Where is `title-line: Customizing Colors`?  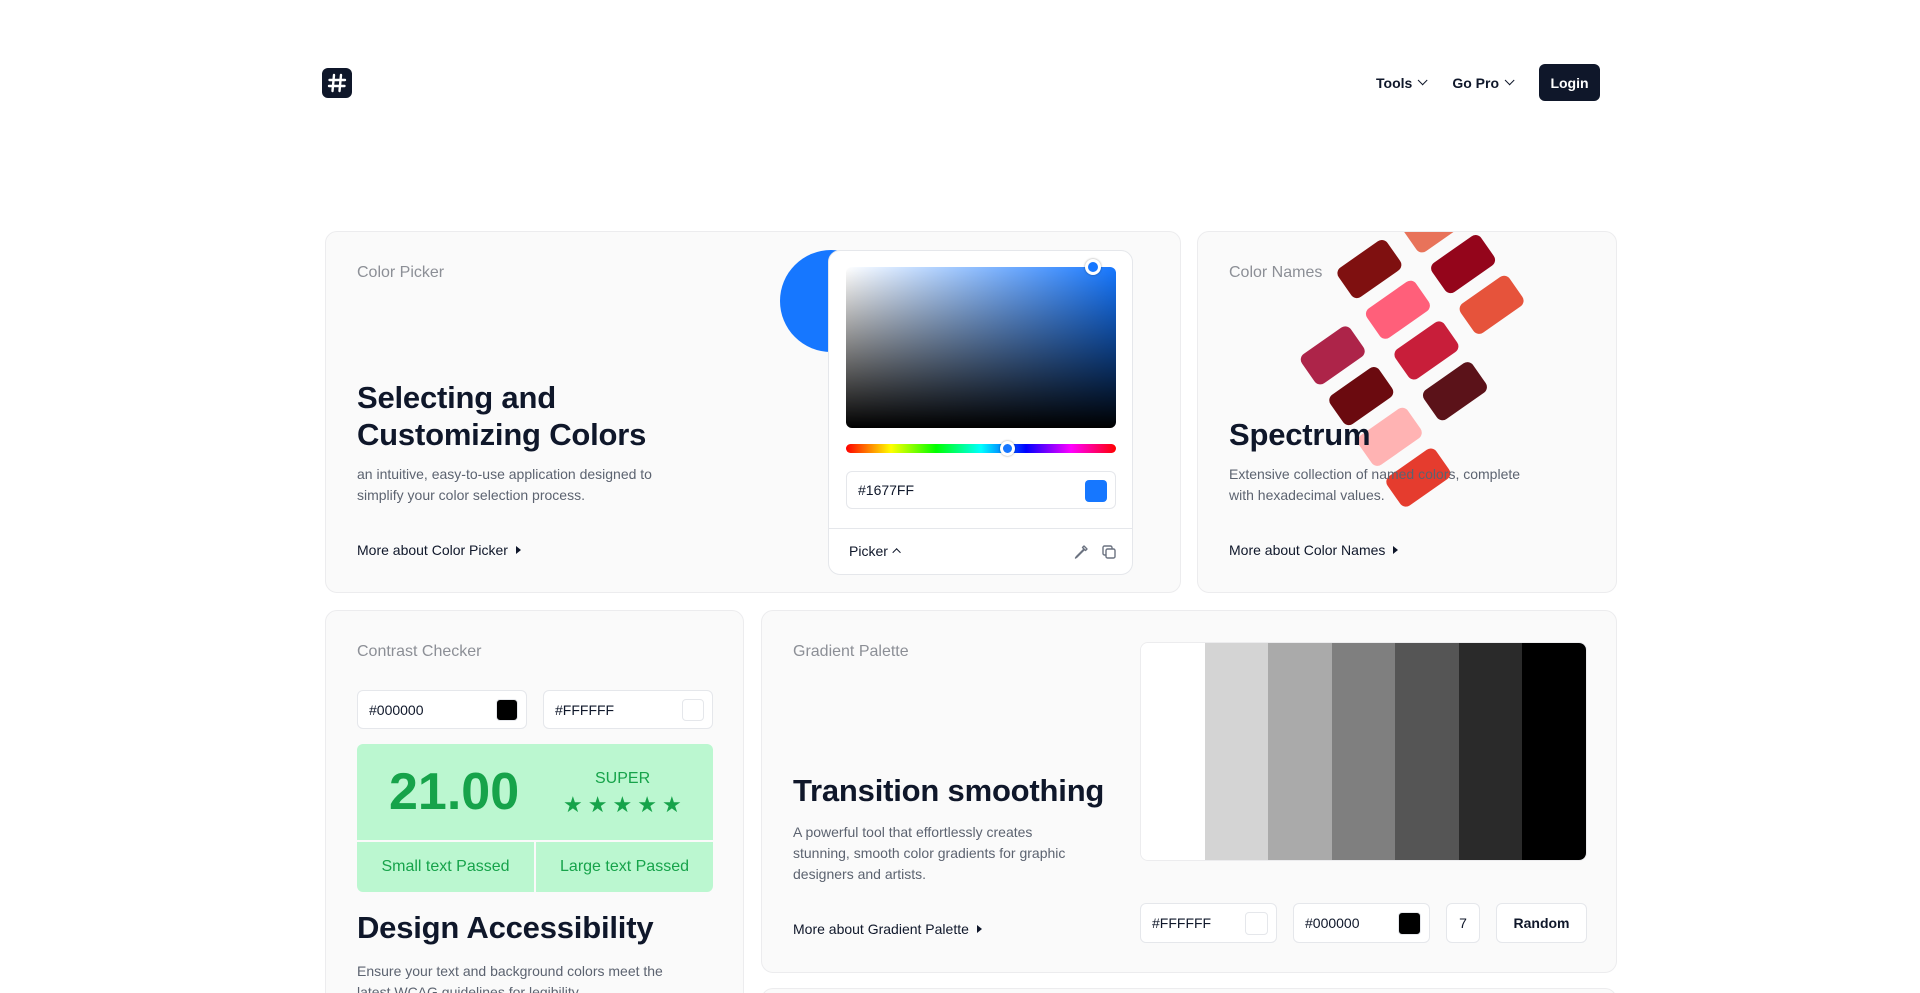 title-line: Customizing Colors is located at coordinates (502, 434).